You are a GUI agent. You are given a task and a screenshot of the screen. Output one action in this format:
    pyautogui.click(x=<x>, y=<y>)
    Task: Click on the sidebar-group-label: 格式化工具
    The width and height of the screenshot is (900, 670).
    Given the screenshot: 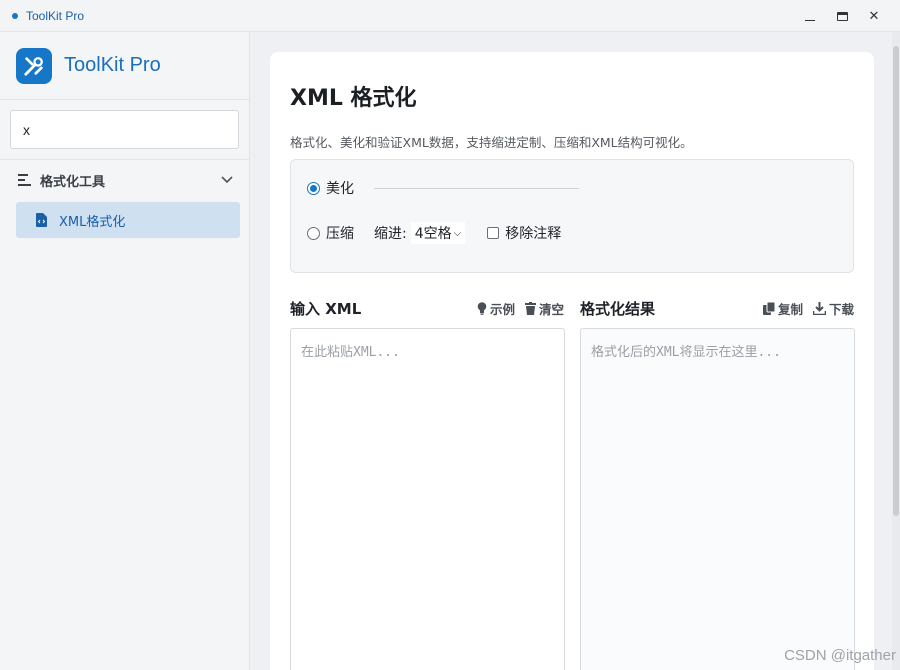 What is the action you would take?
    pyautogui.click(x=73, y=182)
    